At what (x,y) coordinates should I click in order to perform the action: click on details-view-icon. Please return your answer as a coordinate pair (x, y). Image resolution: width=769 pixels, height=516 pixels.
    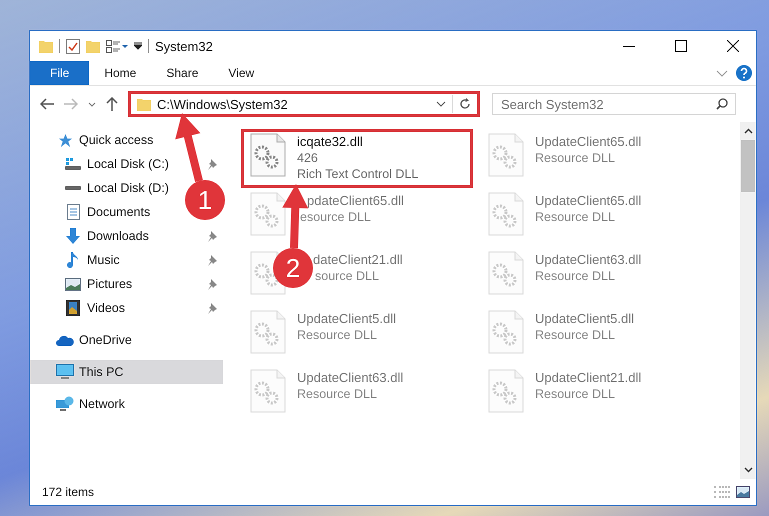
    Looking at the image, I should click on (722, 492).